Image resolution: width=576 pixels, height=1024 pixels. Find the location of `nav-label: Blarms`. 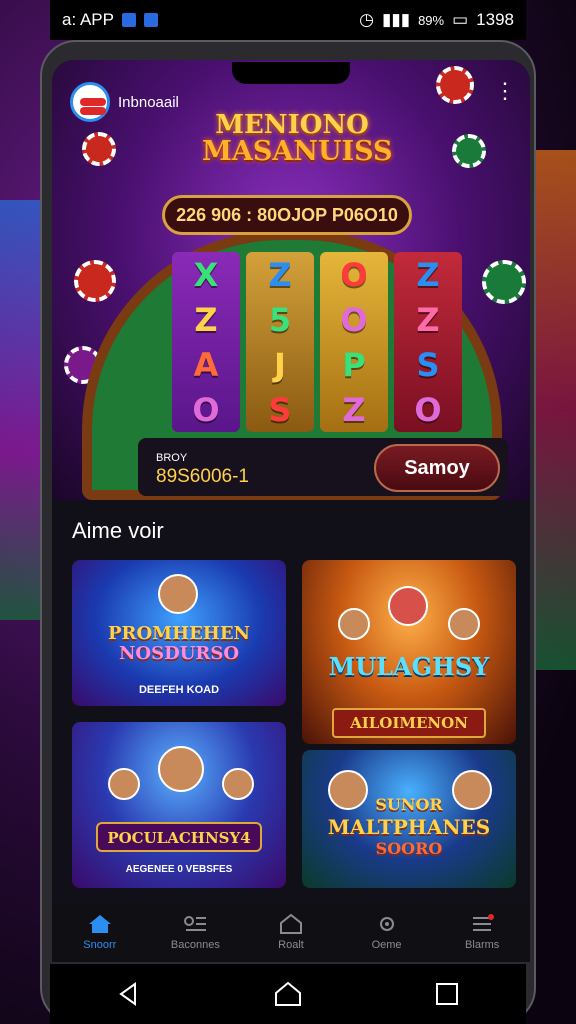

nav-label: Blarms is located at coordinates (482, 945).